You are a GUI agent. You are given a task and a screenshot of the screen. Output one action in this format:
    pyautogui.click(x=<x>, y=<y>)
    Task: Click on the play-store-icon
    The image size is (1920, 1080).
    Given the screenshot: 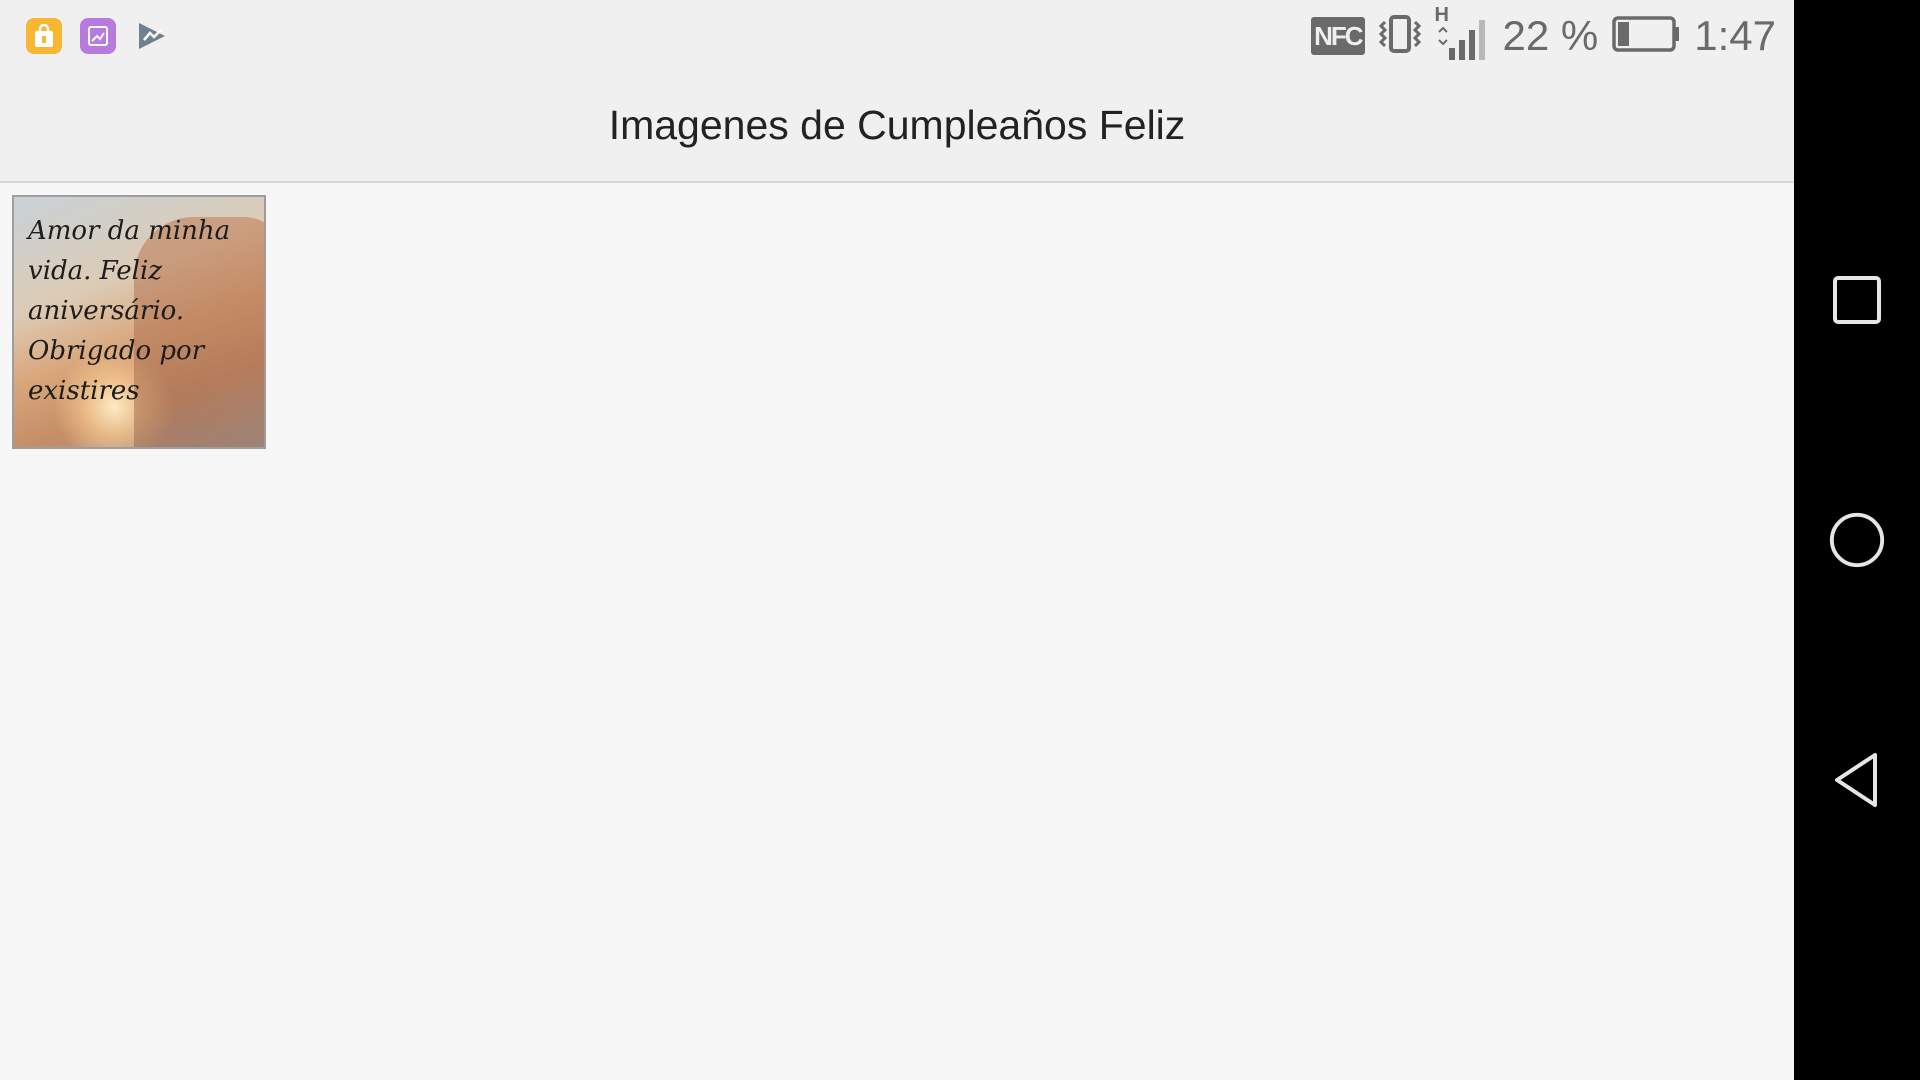 What is the action you would take?
    pyautogui.click(x=152, y=36)
    